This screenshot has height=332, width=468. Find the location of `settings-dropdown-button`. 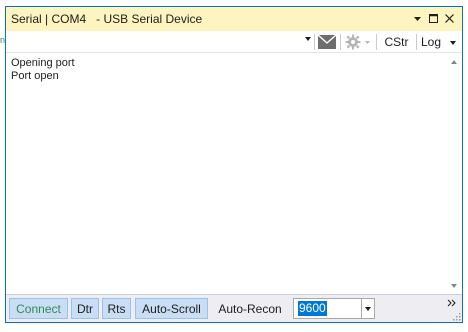

settings-dropdown-button is located at coordinates (358, 42).